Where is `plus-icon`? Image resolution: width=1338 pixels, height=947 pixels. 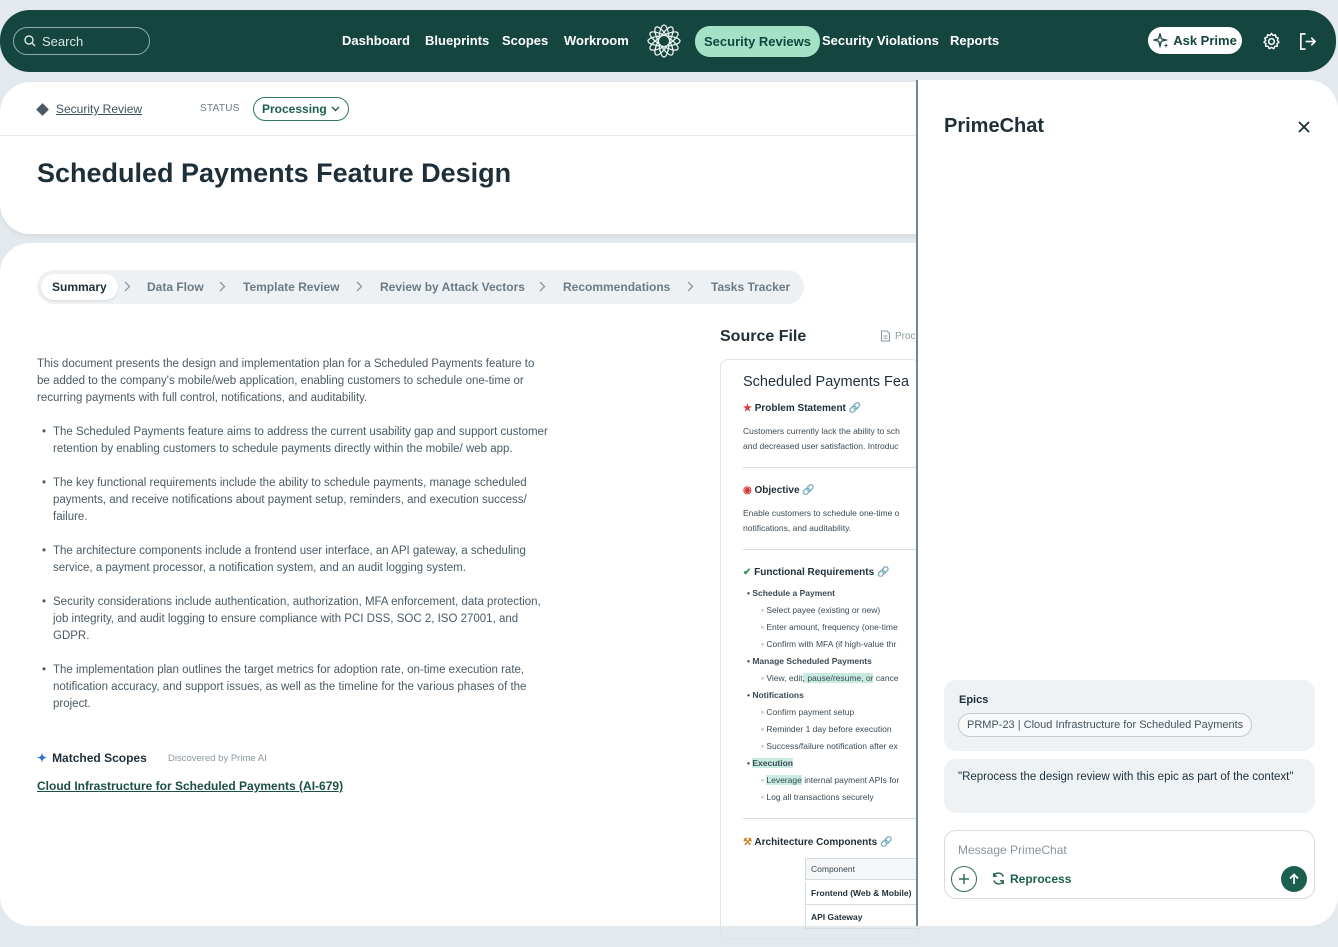
plus-icon is located at coordinates (964, 879).